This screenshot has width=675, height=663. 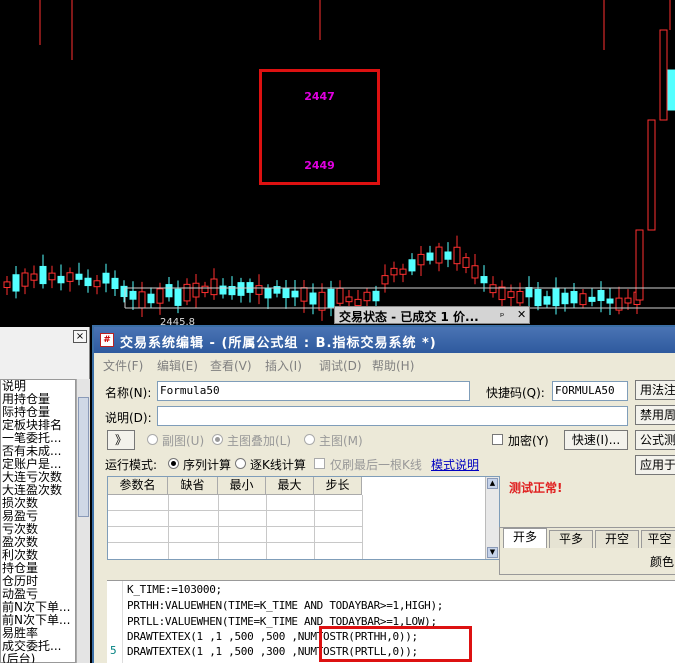 What do you see at coordinates (83, 457) in the screenshot?
I see `scrollbar-thumb` at bounding box center [83, 457].